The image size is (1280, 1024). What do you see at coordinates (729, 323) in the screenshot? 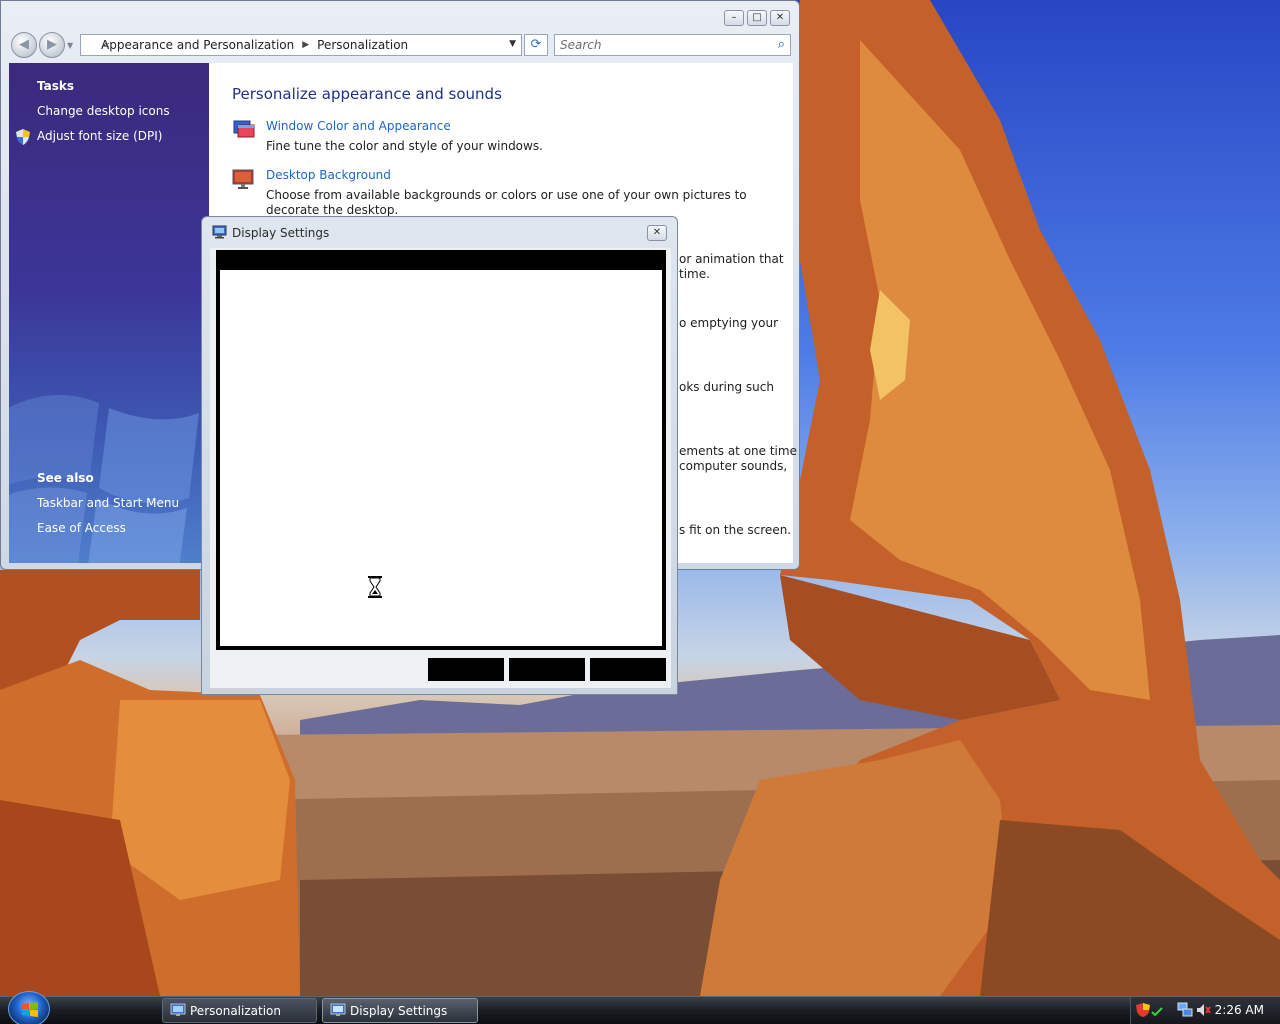
I see `sounds-description-fragment: o emptying your` at bounding box center [729, 323].